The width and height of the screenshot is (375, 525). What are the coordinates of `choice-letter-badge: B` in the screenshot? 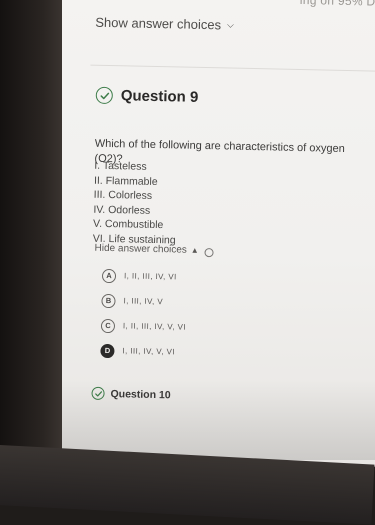 It's located at (108, 300).